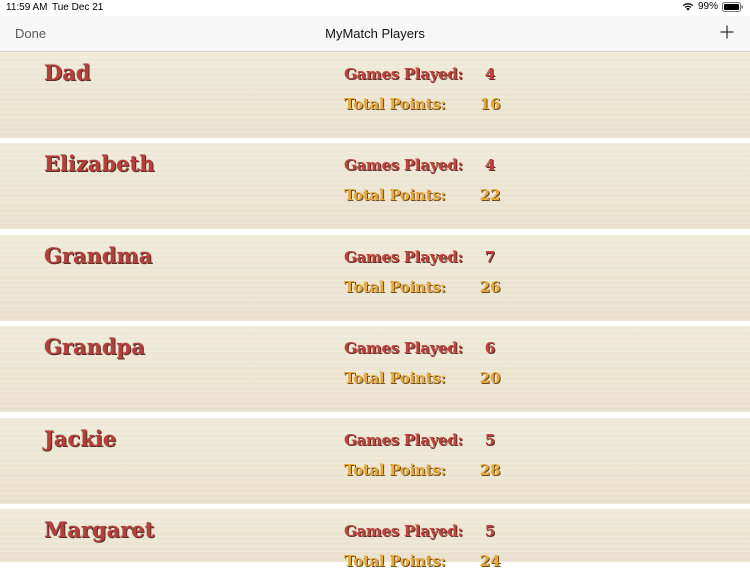 The image size is (750, 570). Describe the element at coordinates (727, 32) in the screenshot. I see `plus-icon` at that location.